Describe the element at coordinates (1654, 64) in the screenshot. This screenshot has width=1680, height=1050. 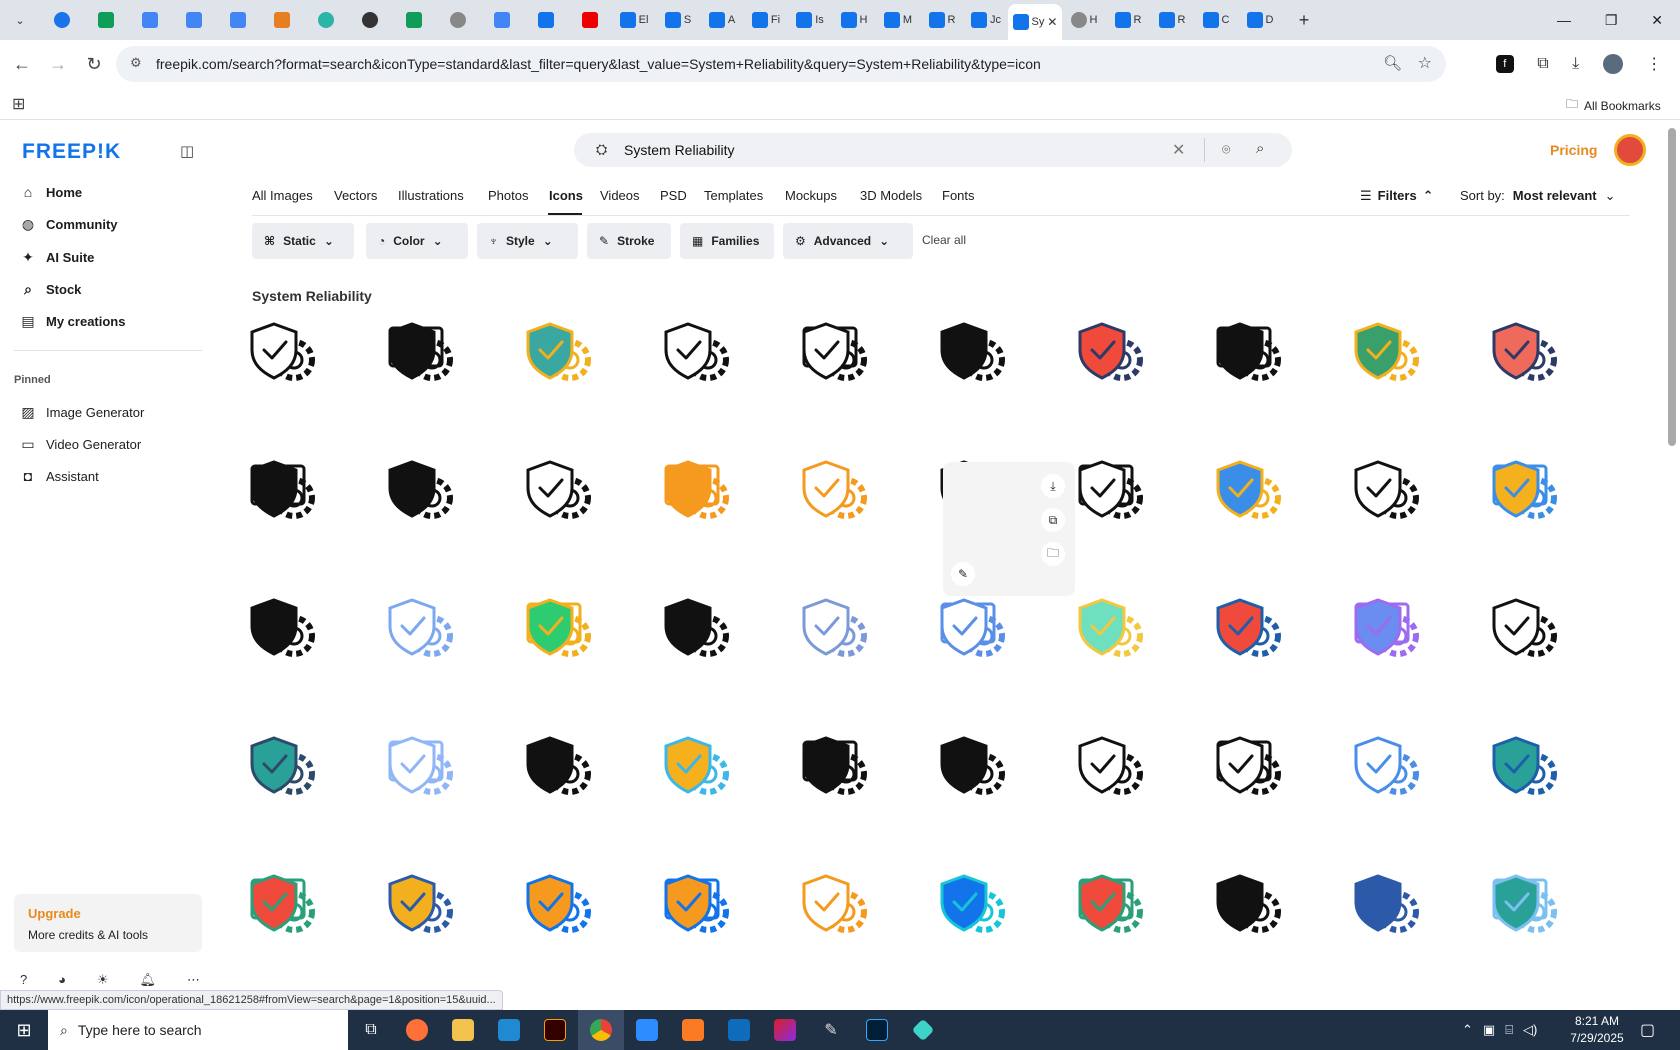
I see `kebab-menu-icon: ⋮` at that location.